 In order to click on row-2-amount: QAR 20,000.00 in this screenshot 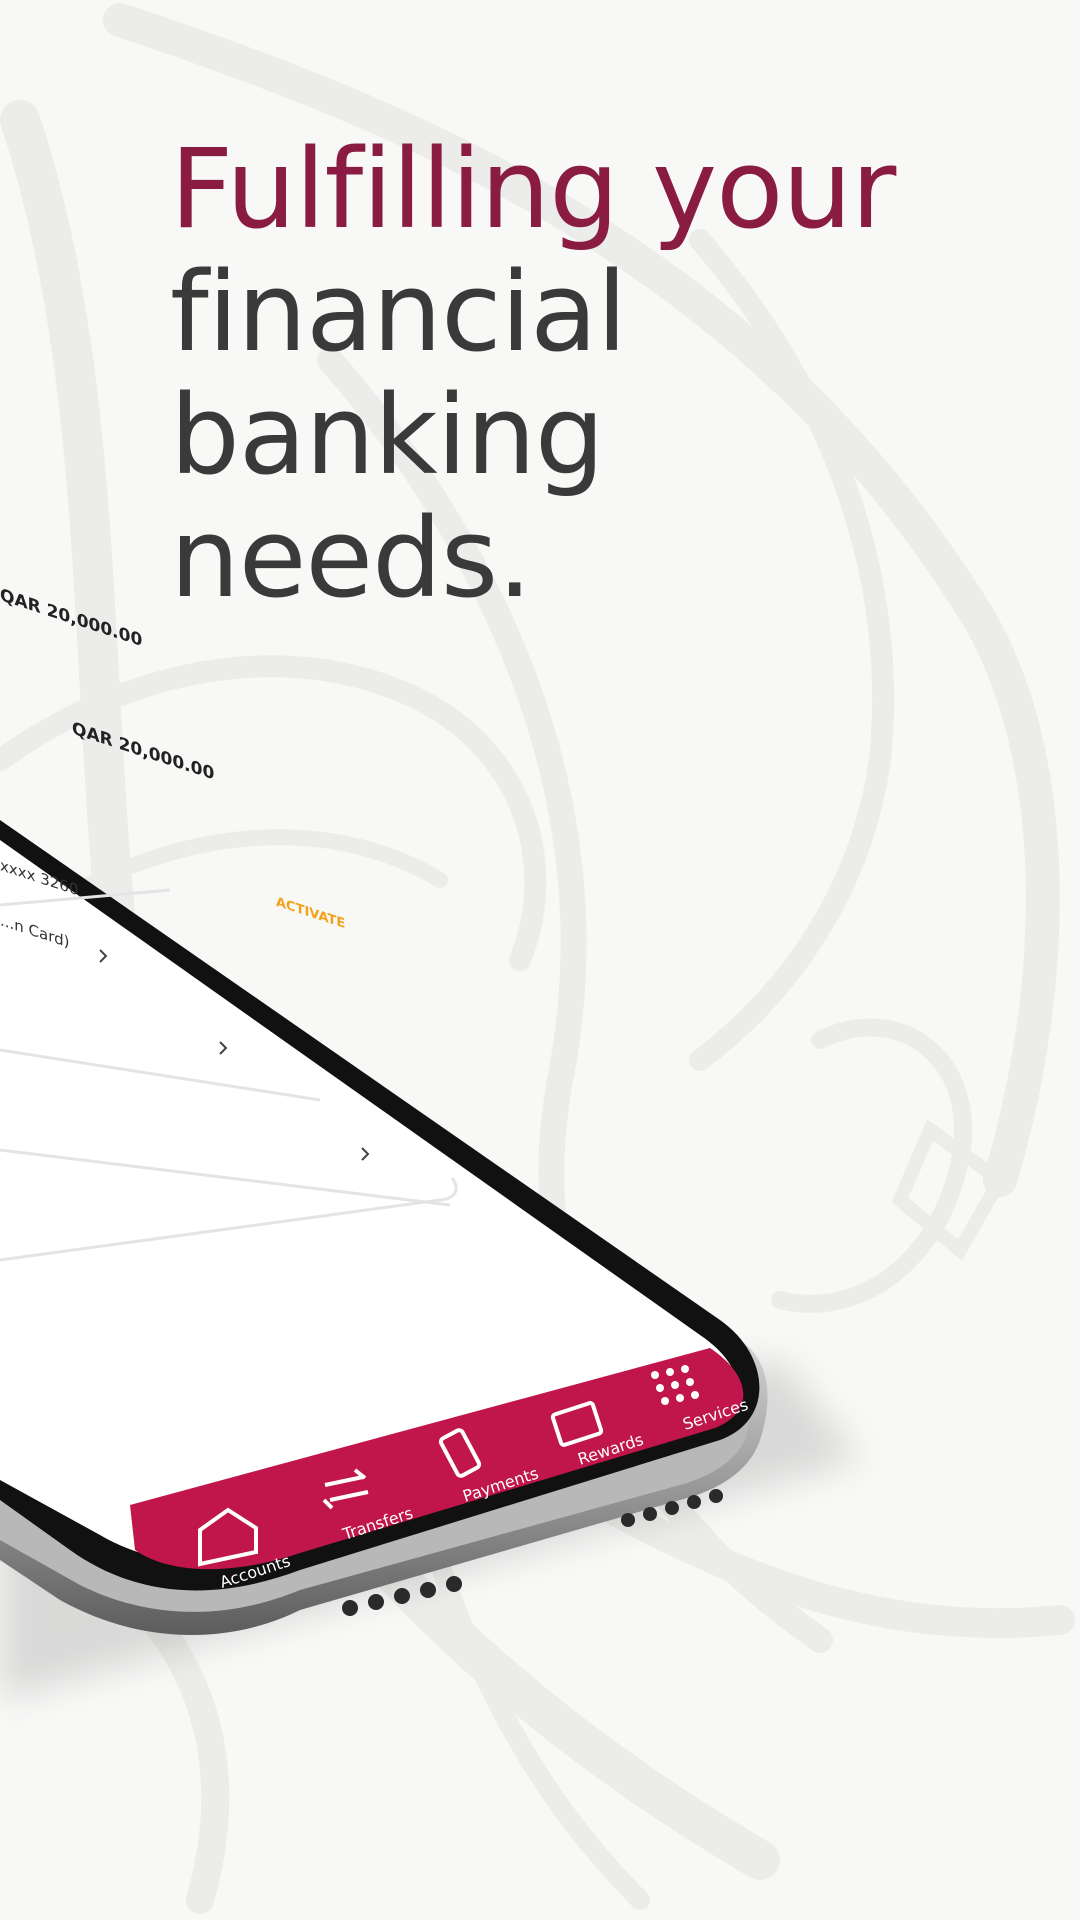, I will do `click(143, 752)`.